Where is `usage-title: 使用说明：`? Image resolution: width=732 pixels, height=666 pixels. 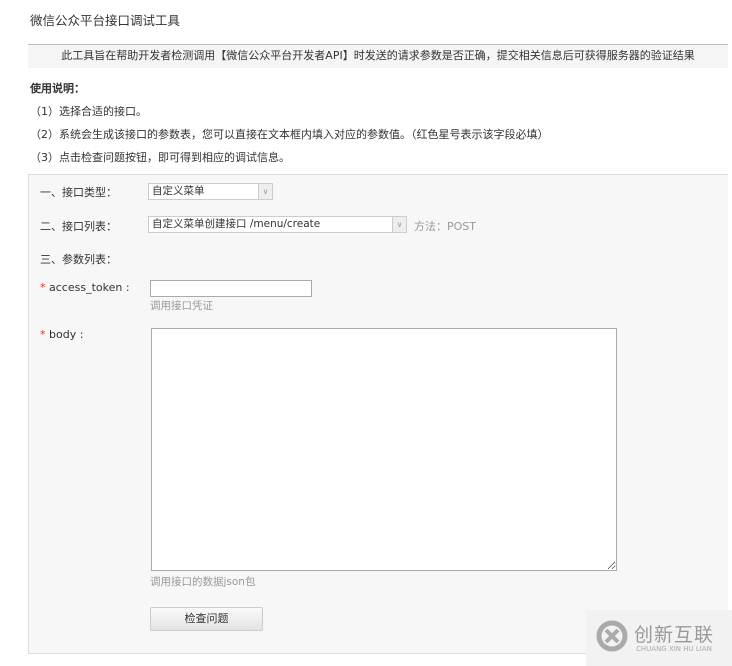 usage-title: 使用说明： is located at coordinates (57, 88).